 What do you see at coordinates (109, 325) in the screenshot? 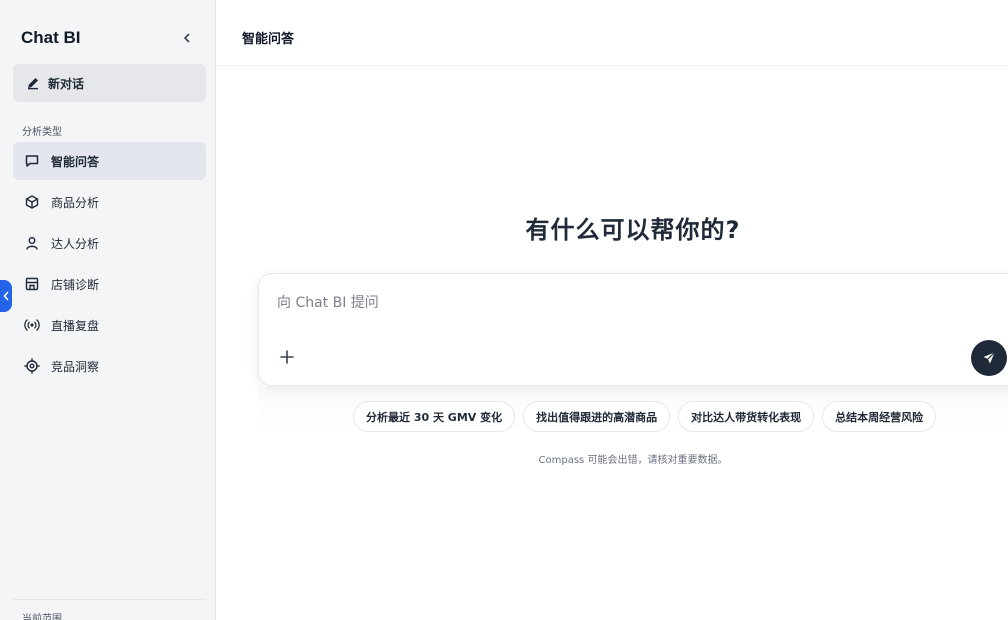
I see `sidebar-item-live-review: 直播复盘` at bounding box center [109, 325].